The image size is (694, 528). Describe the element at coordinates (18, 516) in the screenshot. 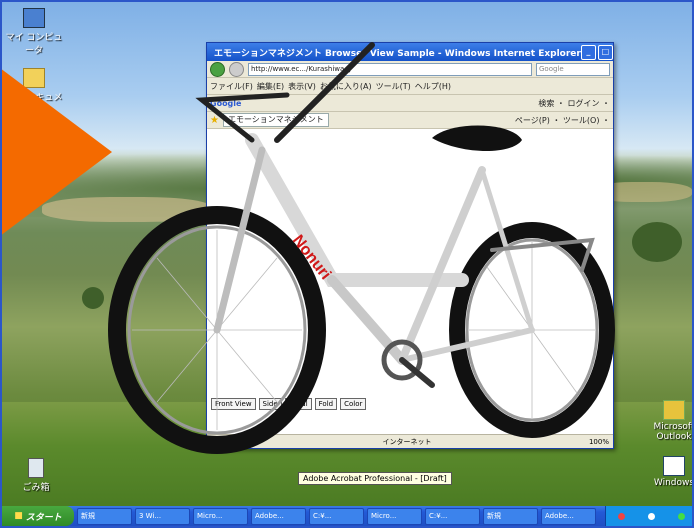

I see `windows-logo-icon: ■` at that location.